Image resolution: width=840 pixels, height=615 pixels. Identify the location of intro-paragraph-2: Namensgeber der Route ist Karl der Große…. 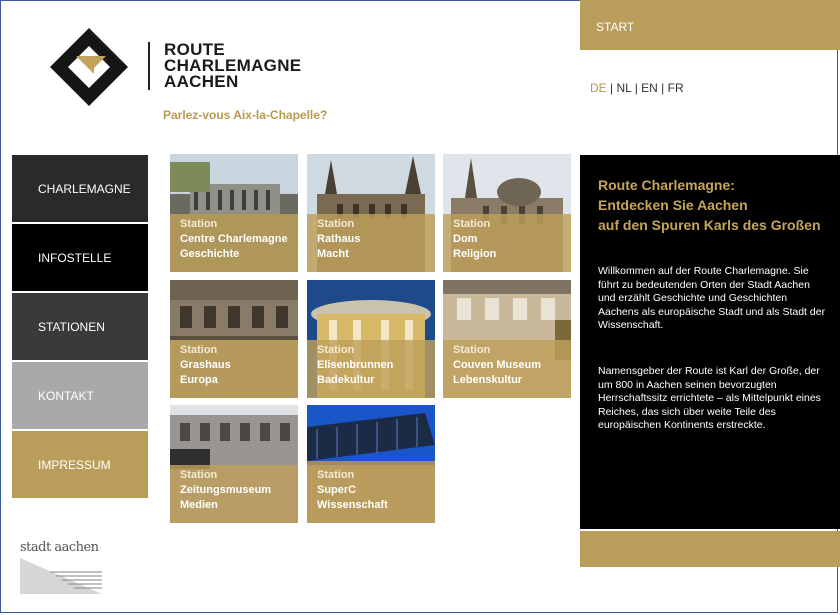
(709, 398).